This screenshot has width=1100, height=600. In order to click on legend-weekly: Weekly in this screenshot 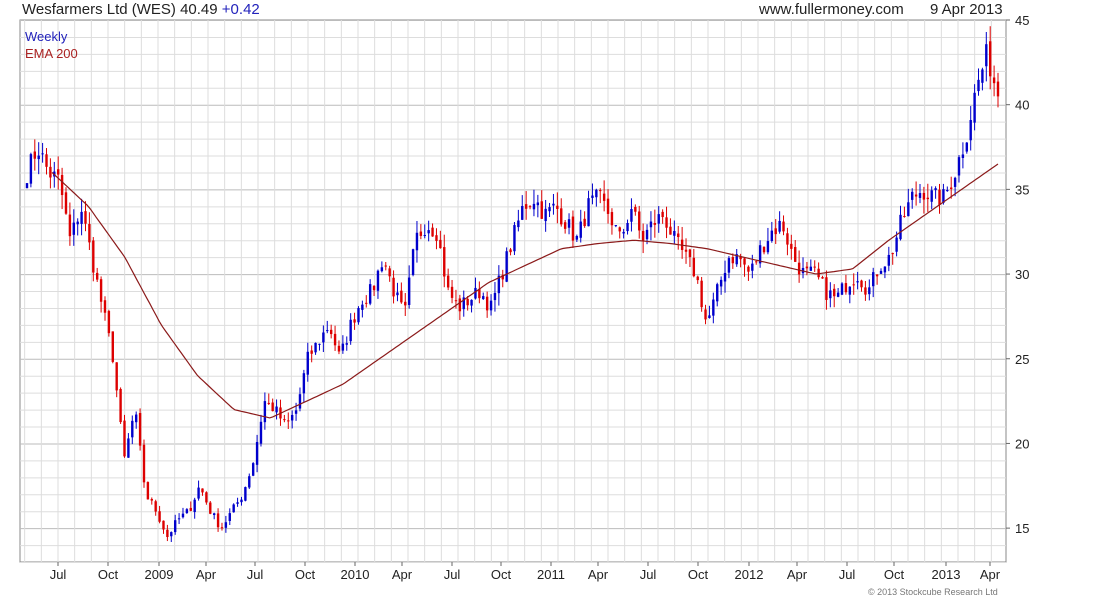, I will do `click(46, 36)`.